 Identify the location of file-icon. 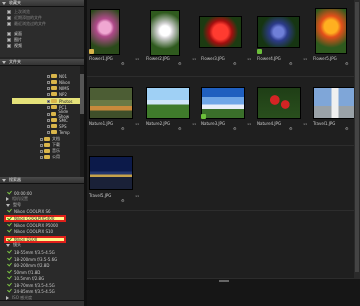
(9, 12).